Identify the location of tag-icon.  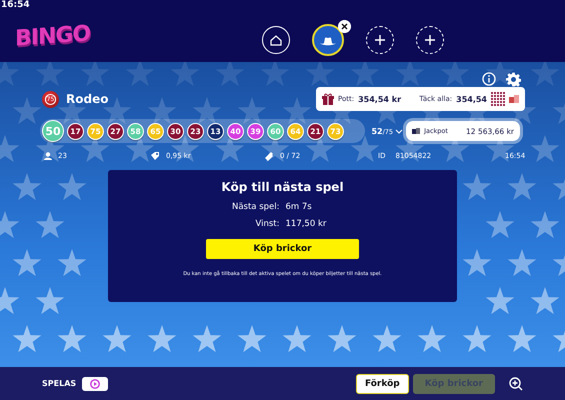
(155, 156).